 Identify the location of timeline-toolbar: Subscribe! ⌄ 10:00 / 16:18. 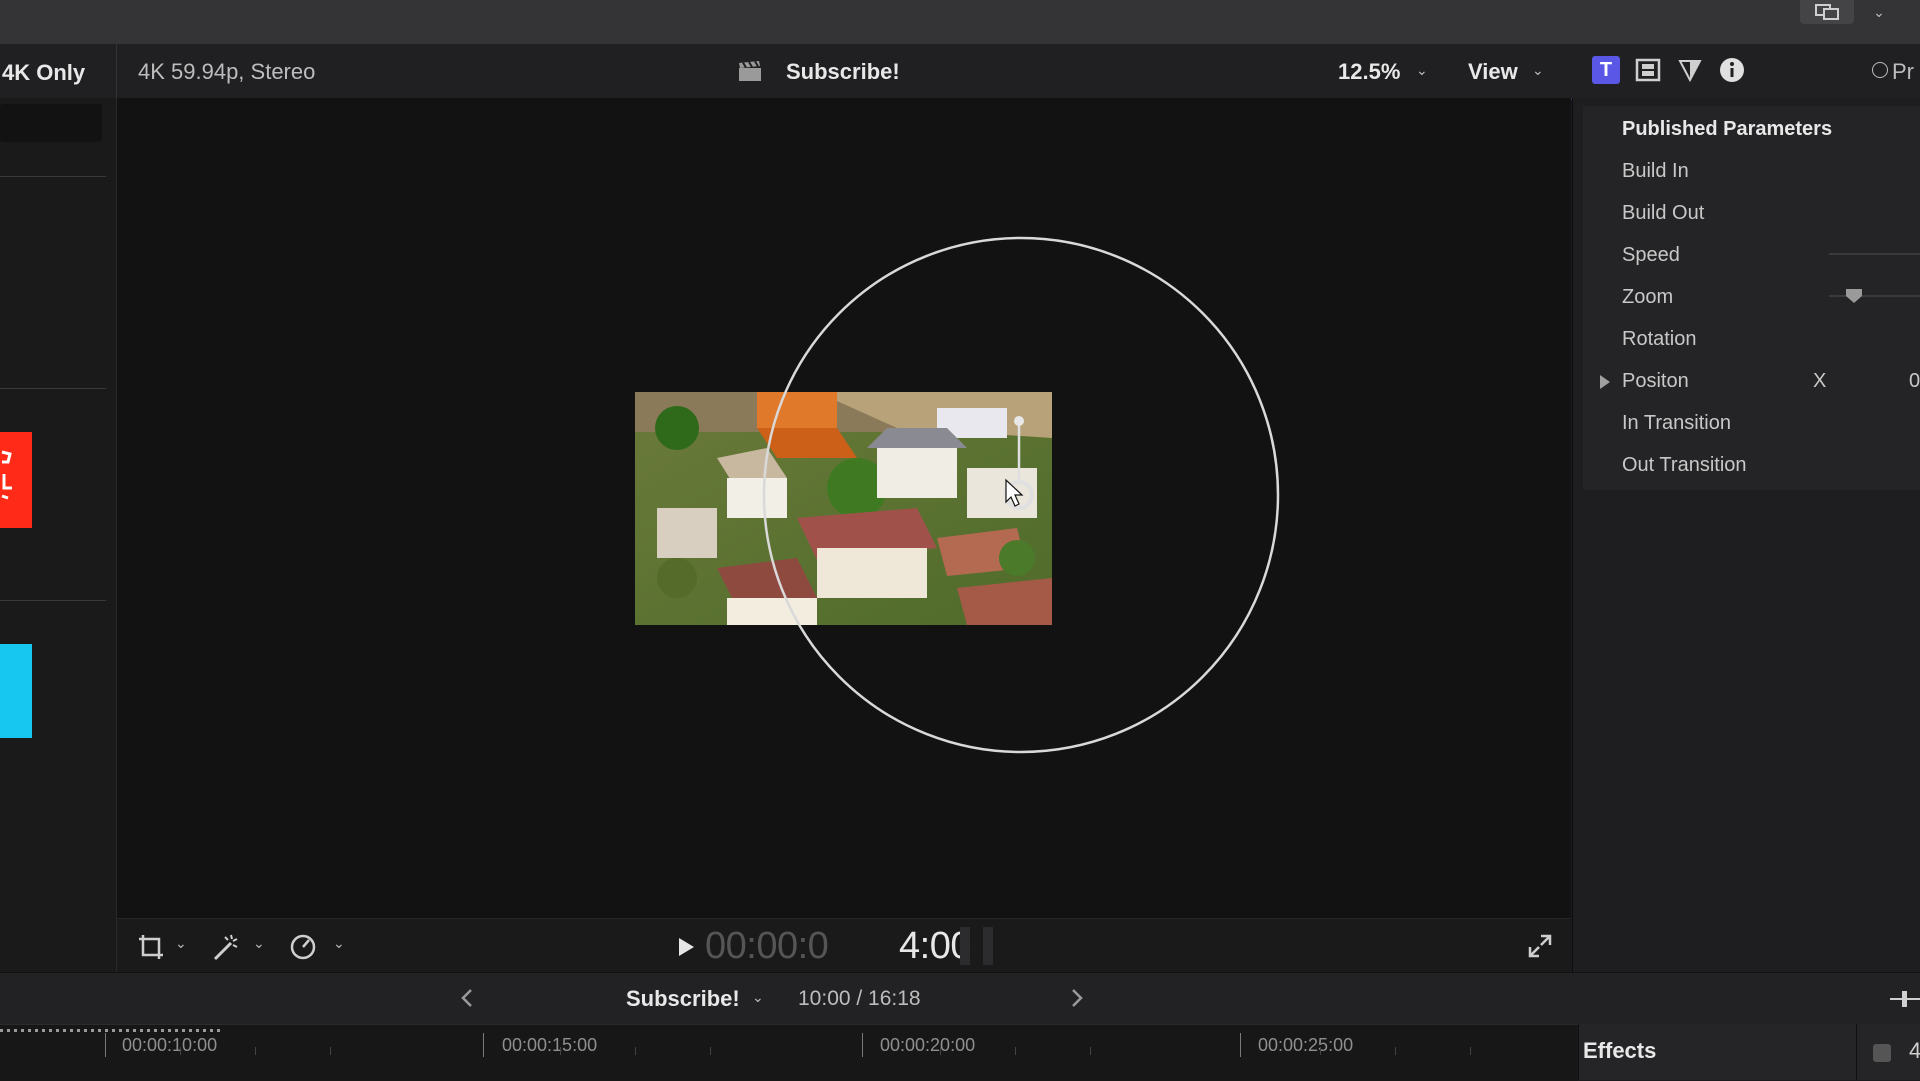
(960, 998).